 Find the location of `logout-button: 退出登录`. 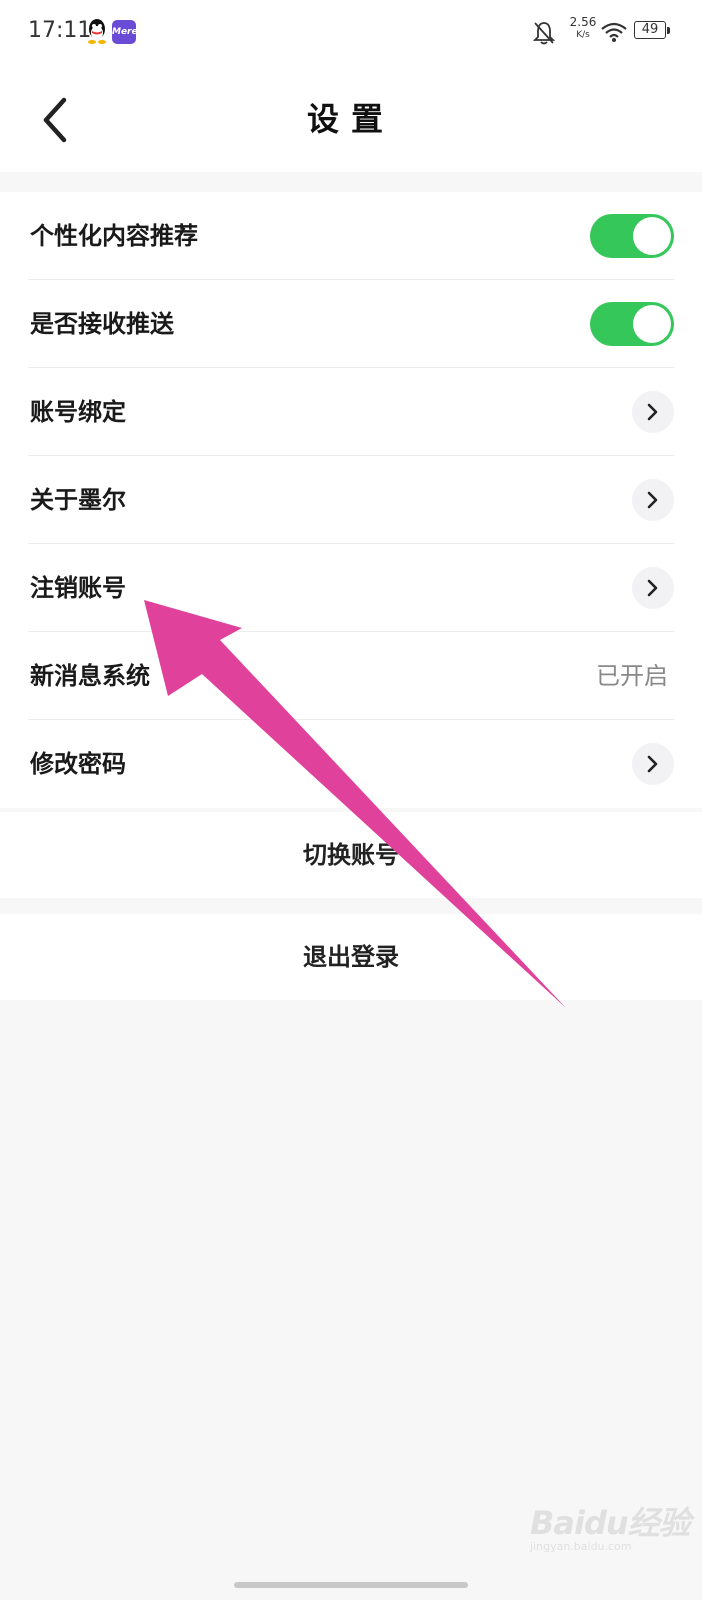

logout-button: 退出登录 is located at coordinates (351, 957).